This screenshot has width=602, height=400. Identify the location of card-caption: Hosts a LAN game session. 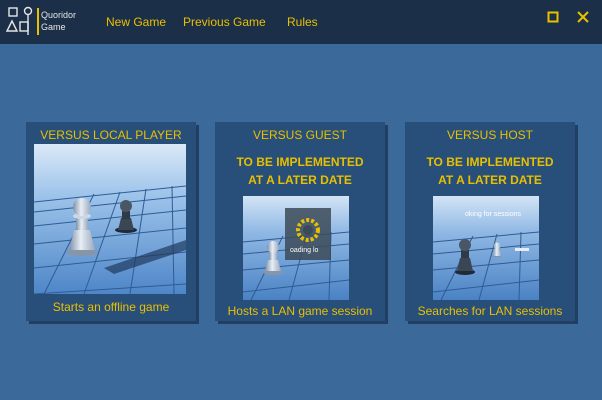
(300, 311).